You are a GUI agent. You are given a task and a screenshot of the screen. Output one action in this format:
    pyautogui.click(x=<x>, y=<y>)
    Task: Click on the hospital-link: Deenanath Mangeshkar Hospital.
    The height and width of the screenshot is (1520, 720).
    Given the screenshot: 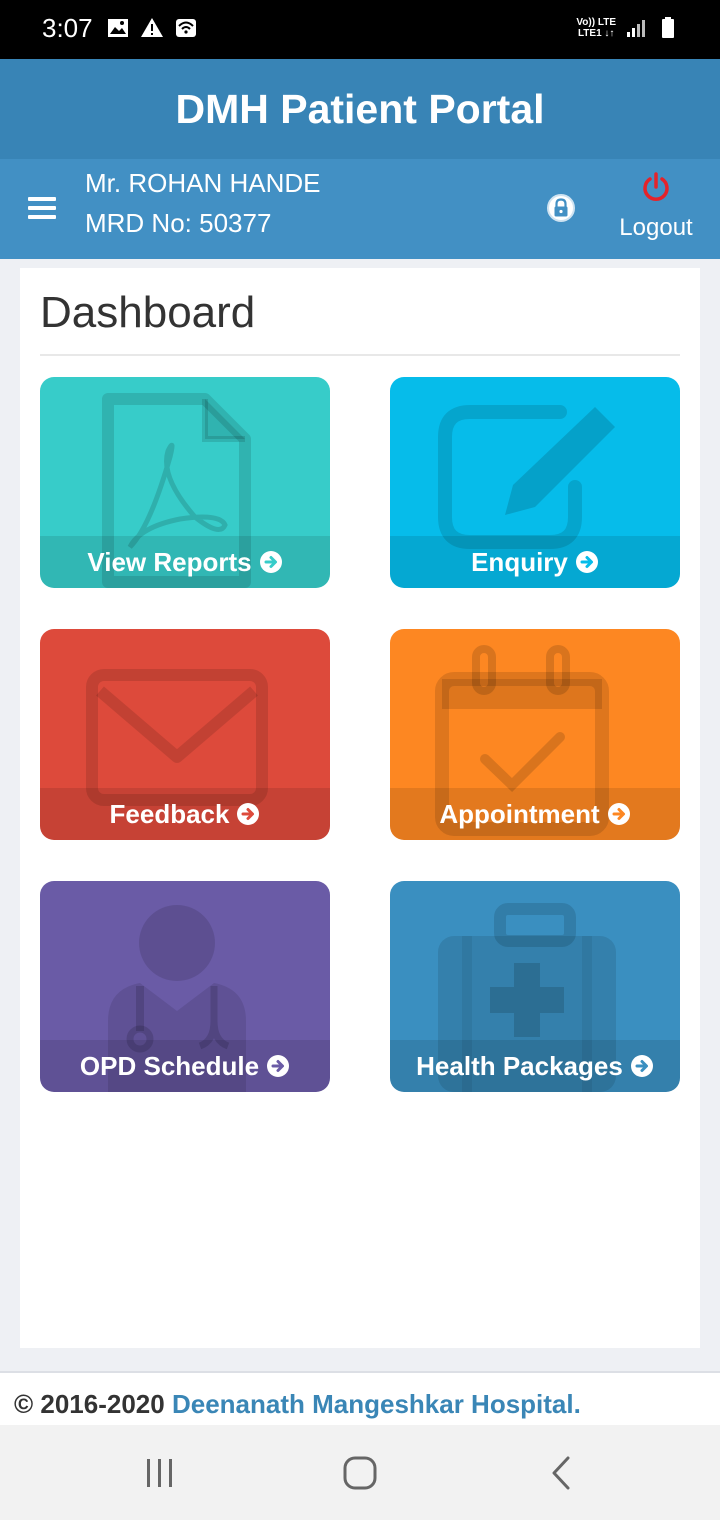 What is the action you would take?
    pyautogui.click(x=376, y=1404)
    